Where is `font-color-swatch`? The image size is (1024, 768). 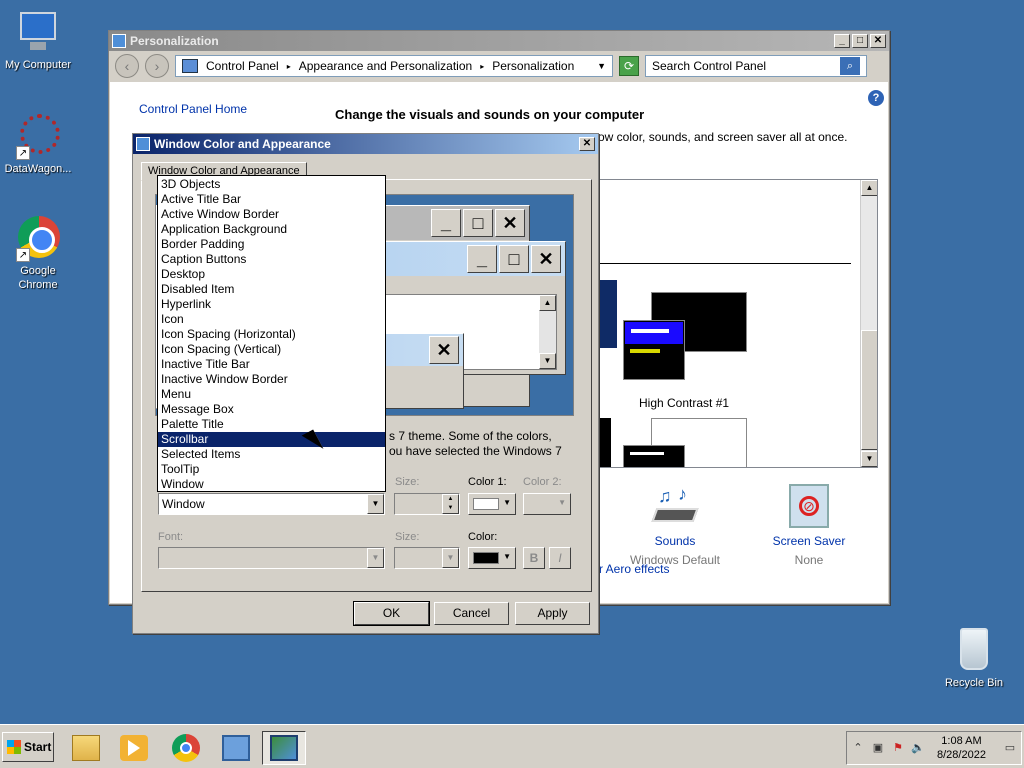 font-color-swatch is located at coordinates (486, 558).